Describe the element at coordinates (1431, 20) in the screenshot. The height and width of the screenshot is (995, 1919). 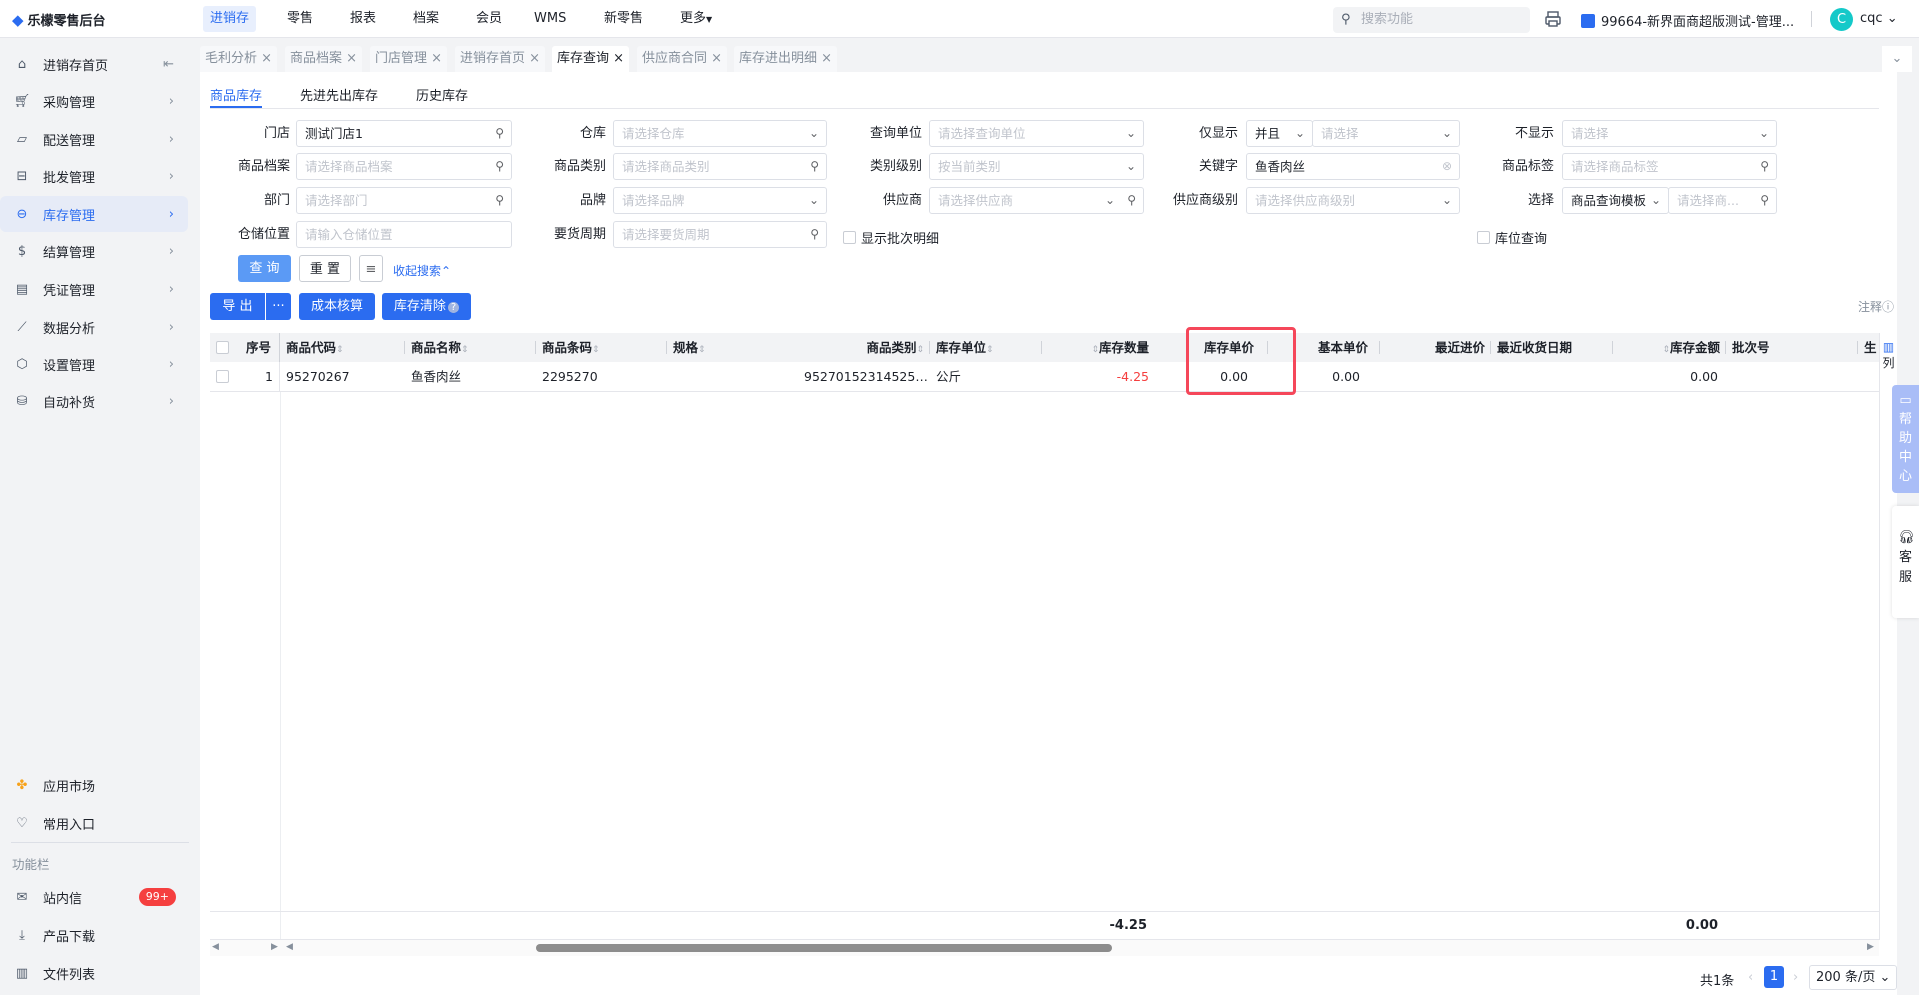
I see `function-search: ⚲ 搜索功能` at that location.